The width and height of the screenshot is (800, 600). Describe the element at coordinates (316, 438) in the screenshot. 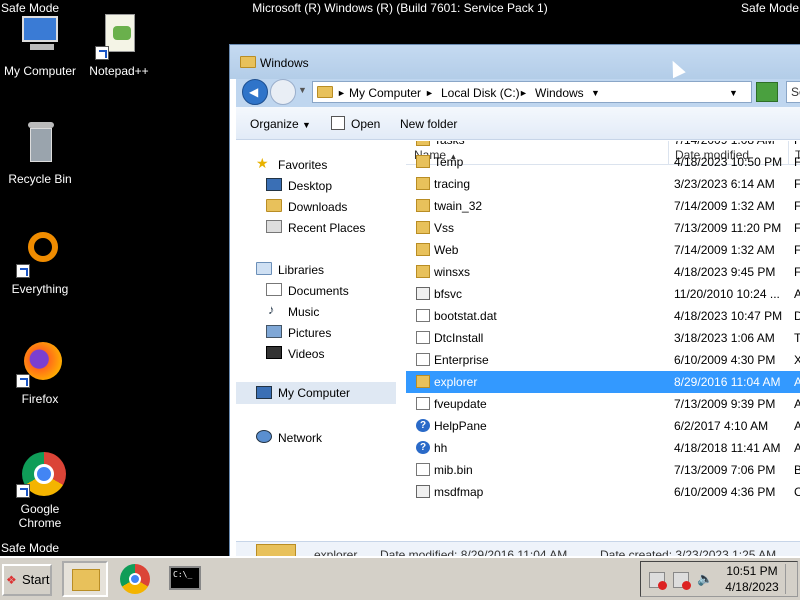

I see `nav-item-network: Network` at that location.